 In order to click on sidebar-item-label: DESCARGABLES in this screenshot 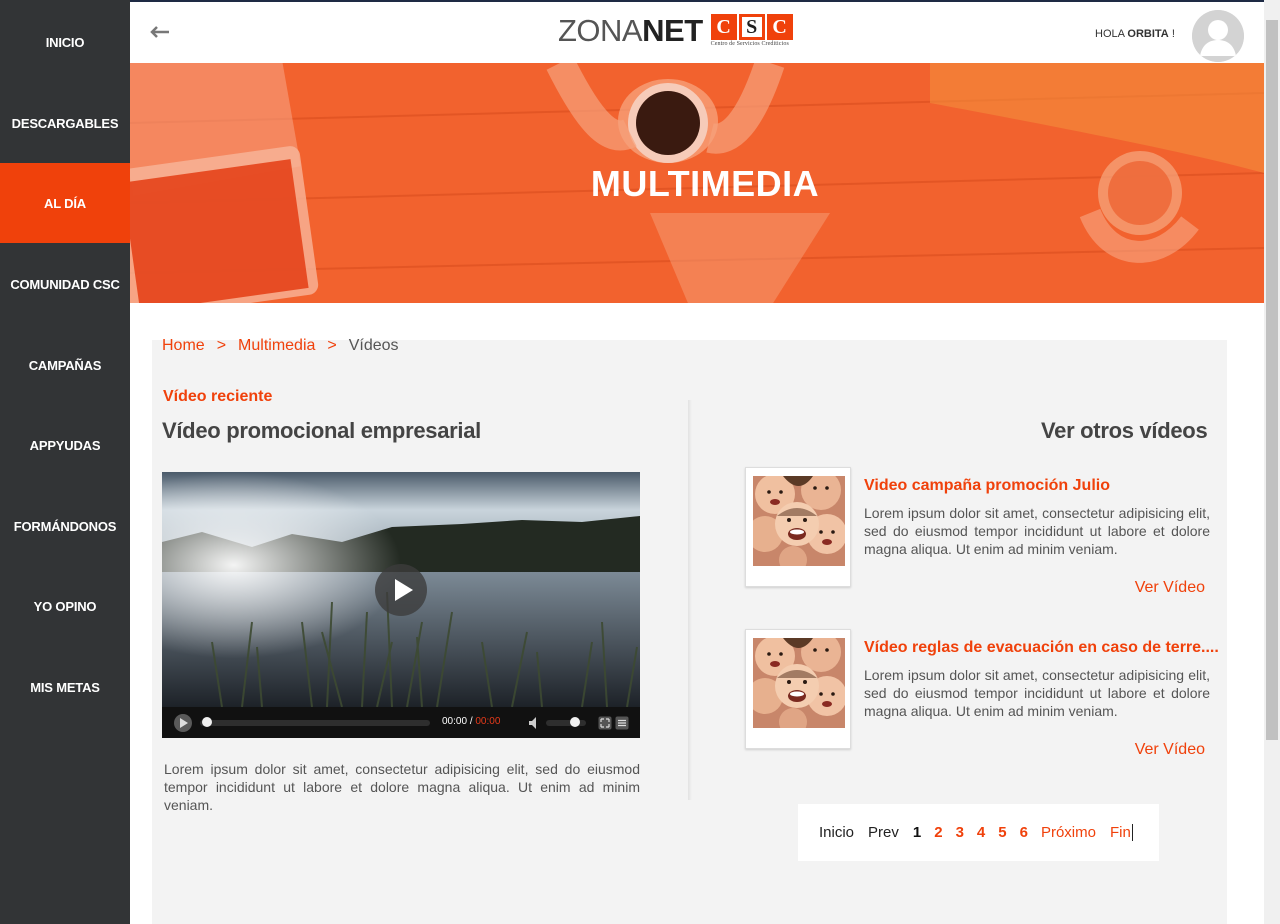, I will do `click(65, 123)`.